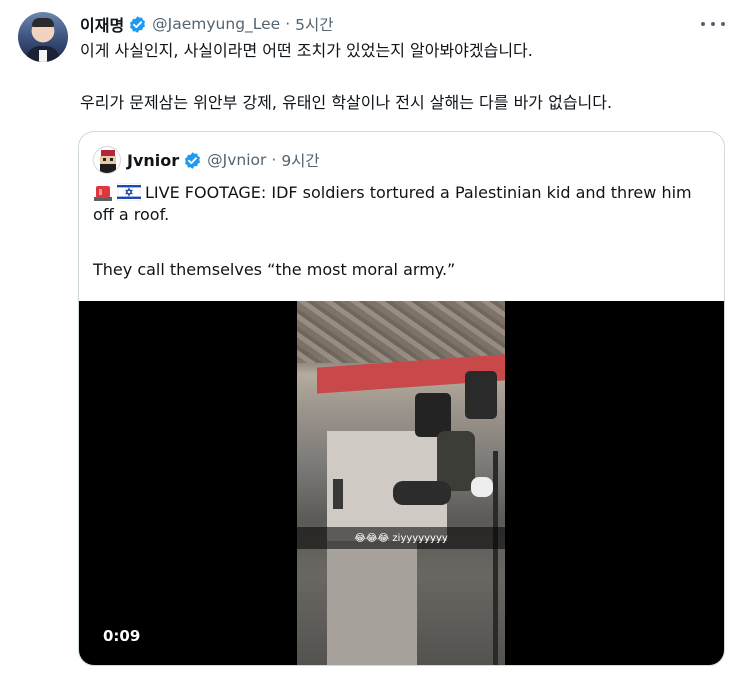  I want to click on scene-figure, so click(422, 493).